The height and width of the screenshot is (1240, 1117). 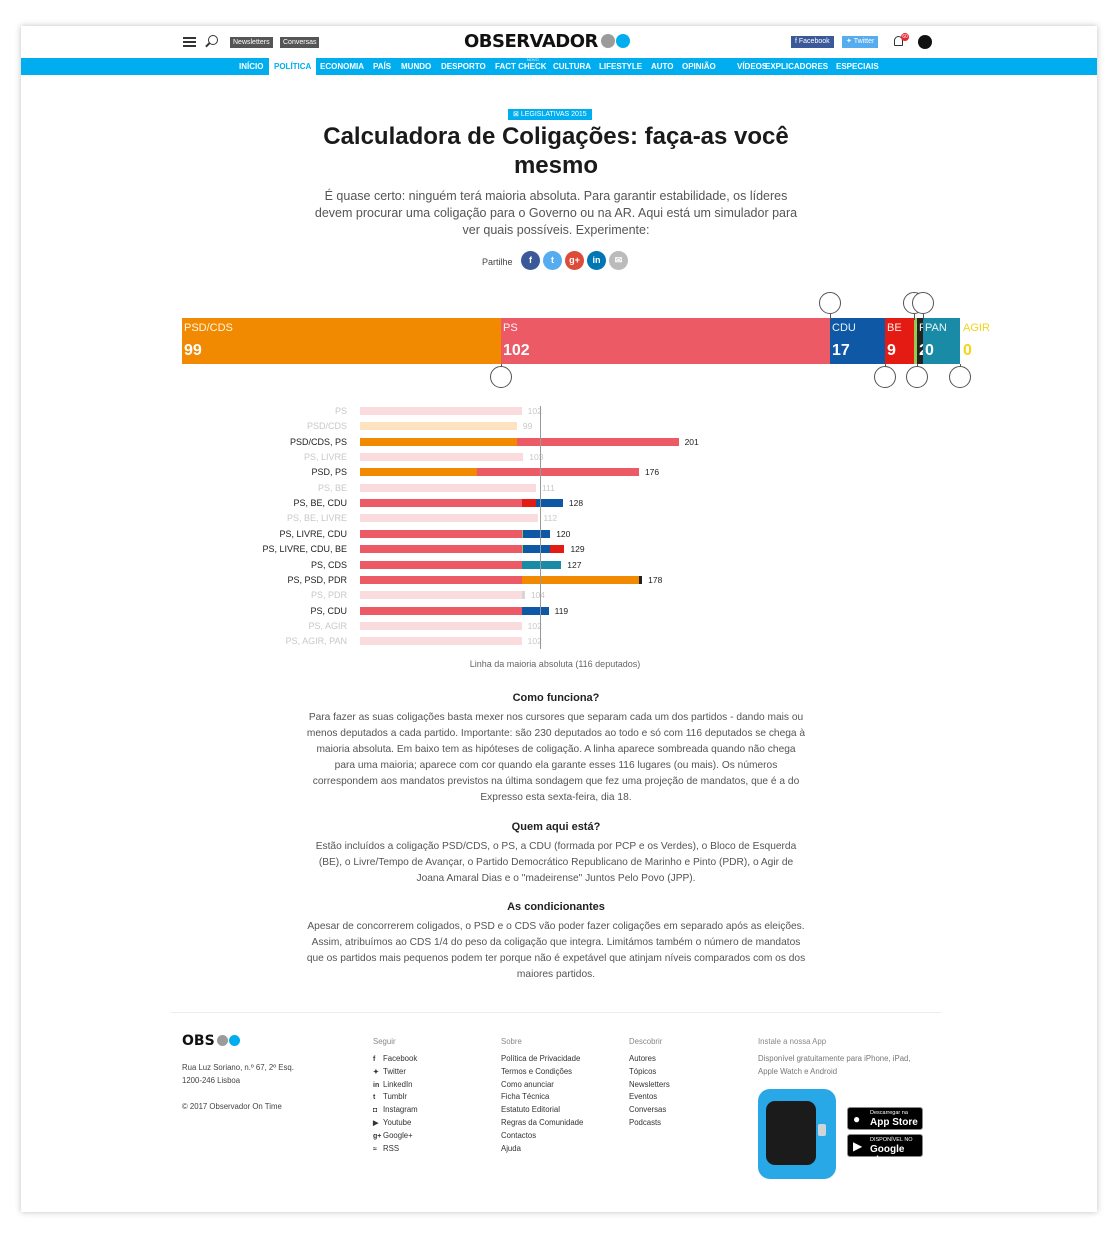 I want to click on nav-item: POLÍTICA, so click(x=293, y=66).